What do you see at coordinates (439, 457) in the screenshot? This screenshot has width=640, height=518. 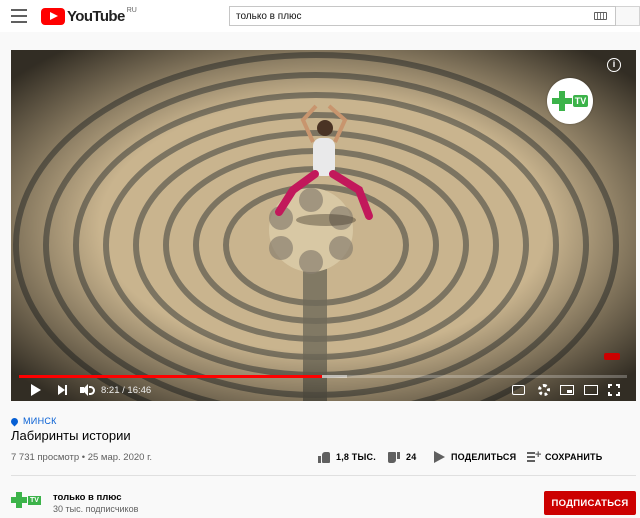 I see `share-icon` at bounding box center [439, 457].